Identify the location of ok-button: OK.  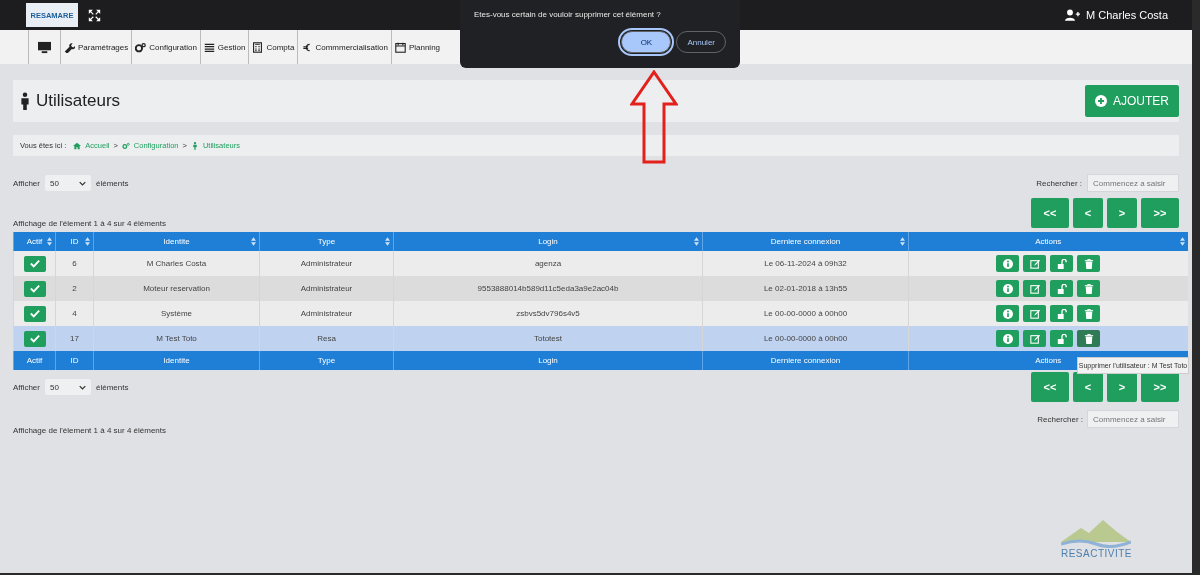
(646, 42).